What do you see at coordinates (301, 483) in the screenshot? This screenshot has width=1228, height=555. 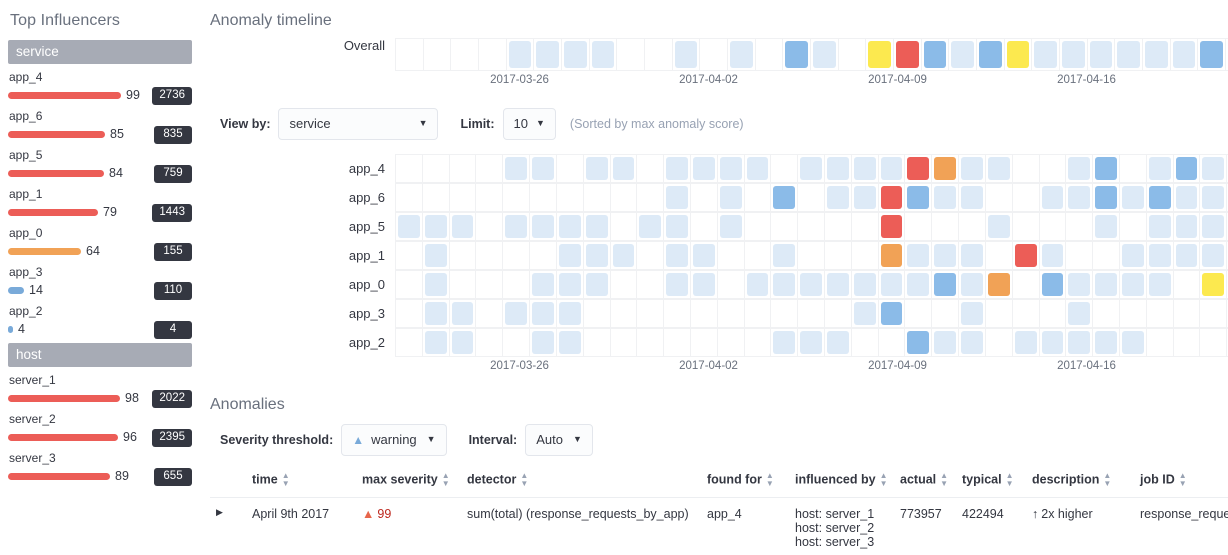 I see `column-header-time: time▲▼` at bounding box center [301, 483].